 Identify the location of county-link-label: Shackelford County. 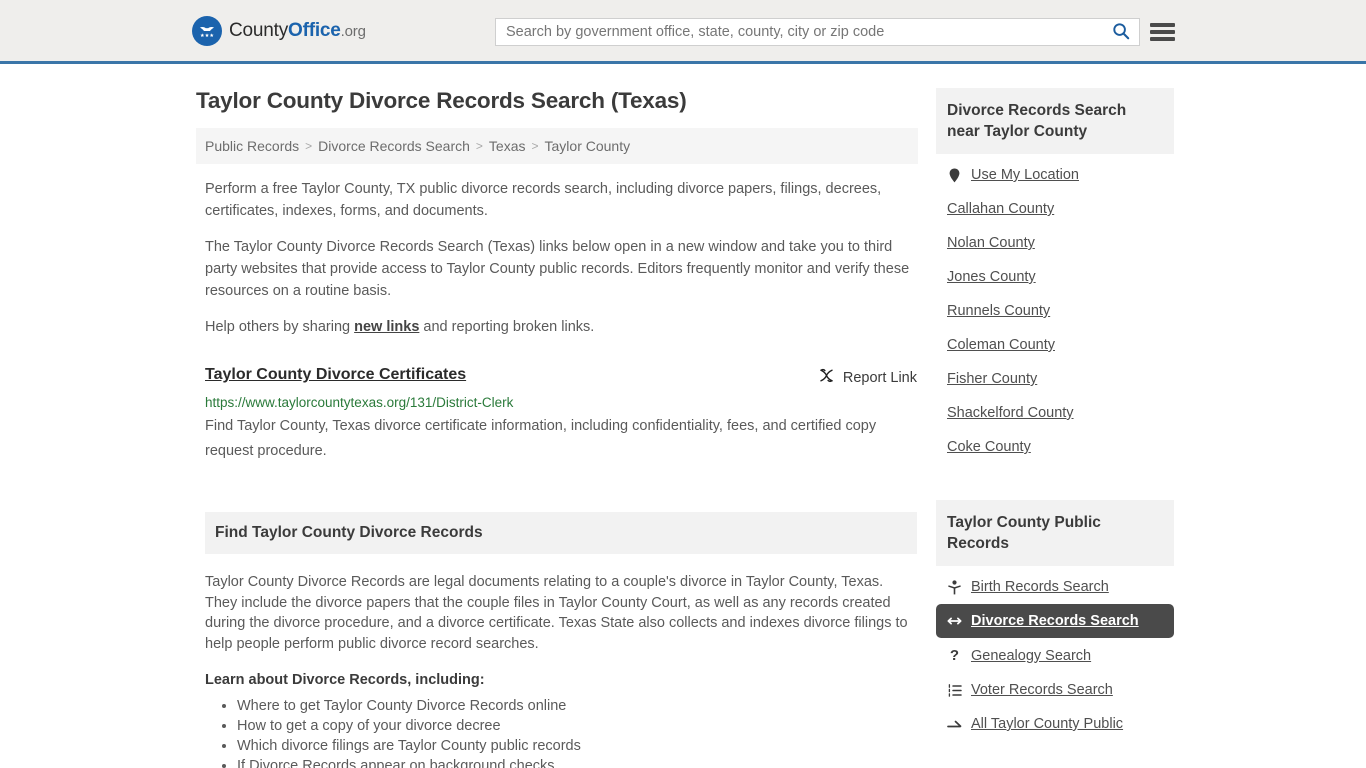
(1010, 413).